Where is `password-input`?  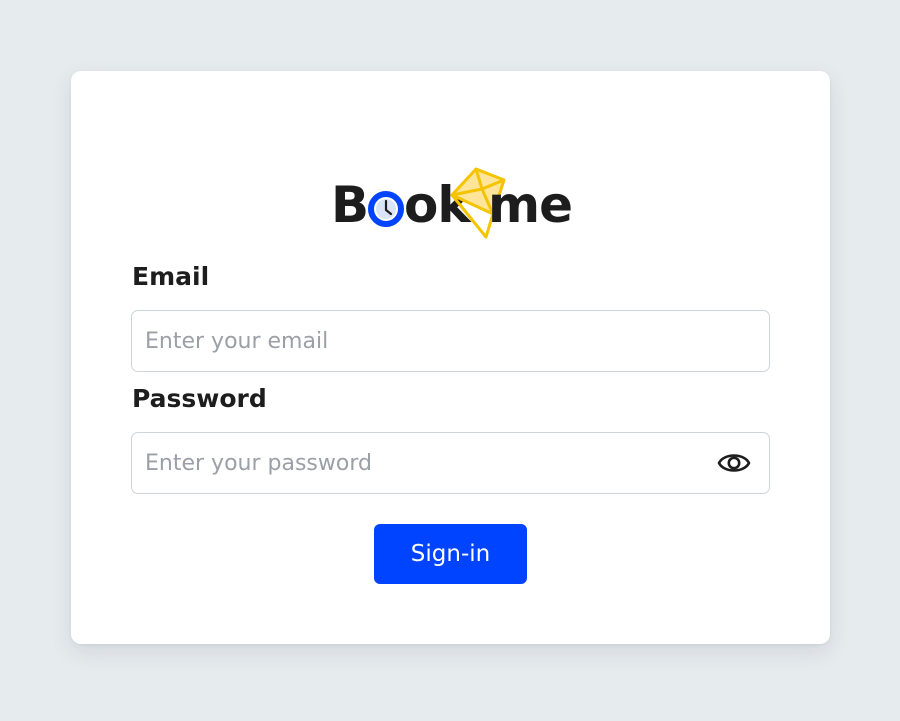 password-input is located at coordinates (425, 463).